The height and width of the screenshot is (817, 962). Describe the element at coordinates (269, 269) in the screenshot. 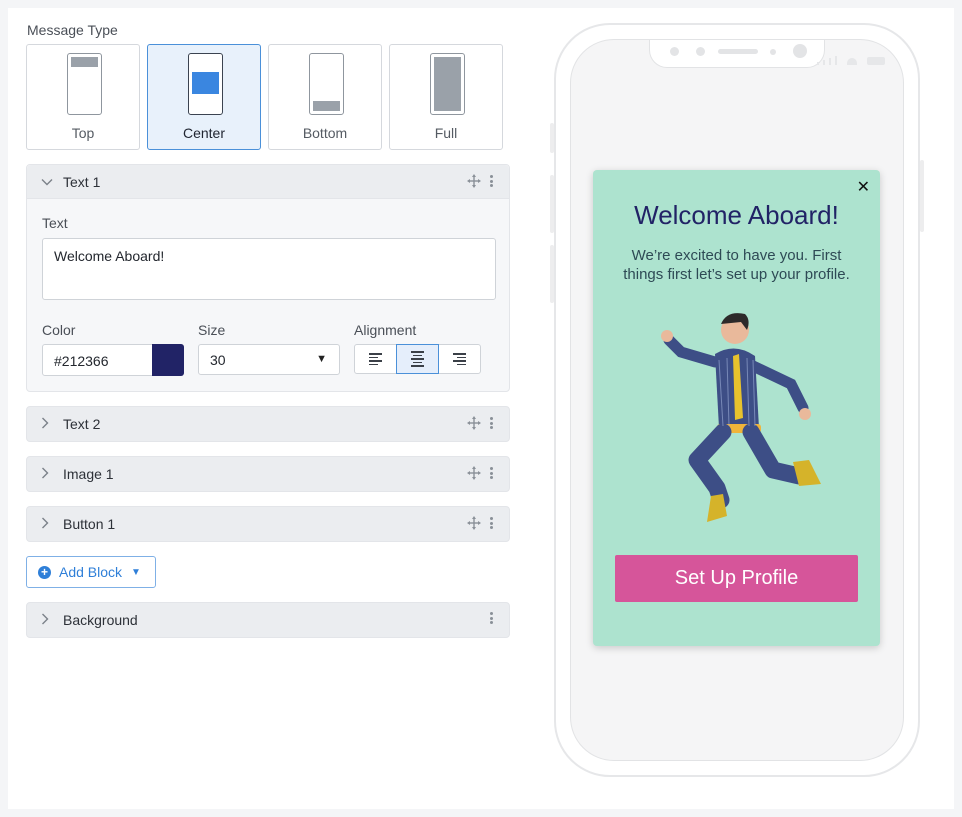

I see `text-input: Welcome Aboard!` at that location.